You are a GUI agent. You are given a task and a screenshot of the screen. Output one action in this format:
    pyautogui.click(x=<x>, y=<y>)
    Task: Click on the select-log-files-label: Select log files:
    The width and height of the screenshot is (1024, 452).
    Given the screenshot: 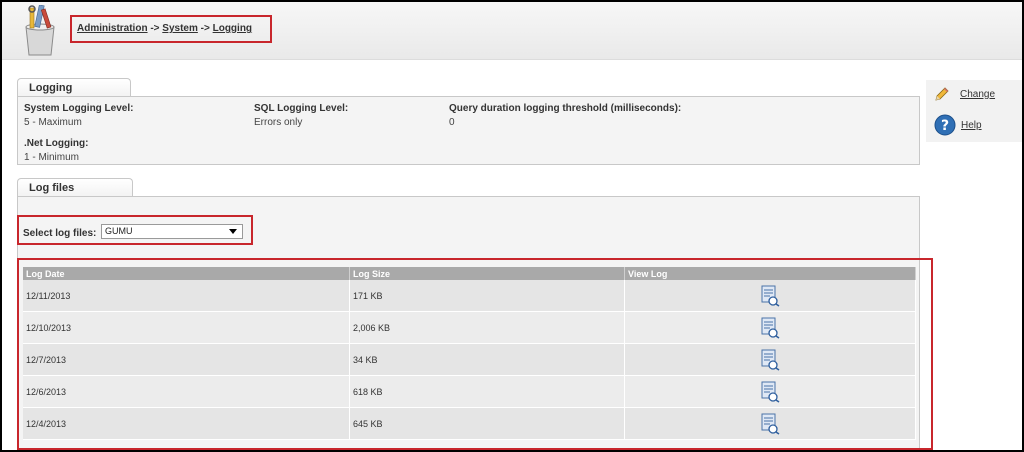 What is the action you would take?
    pyautogui.click(x=60, y=233)
    